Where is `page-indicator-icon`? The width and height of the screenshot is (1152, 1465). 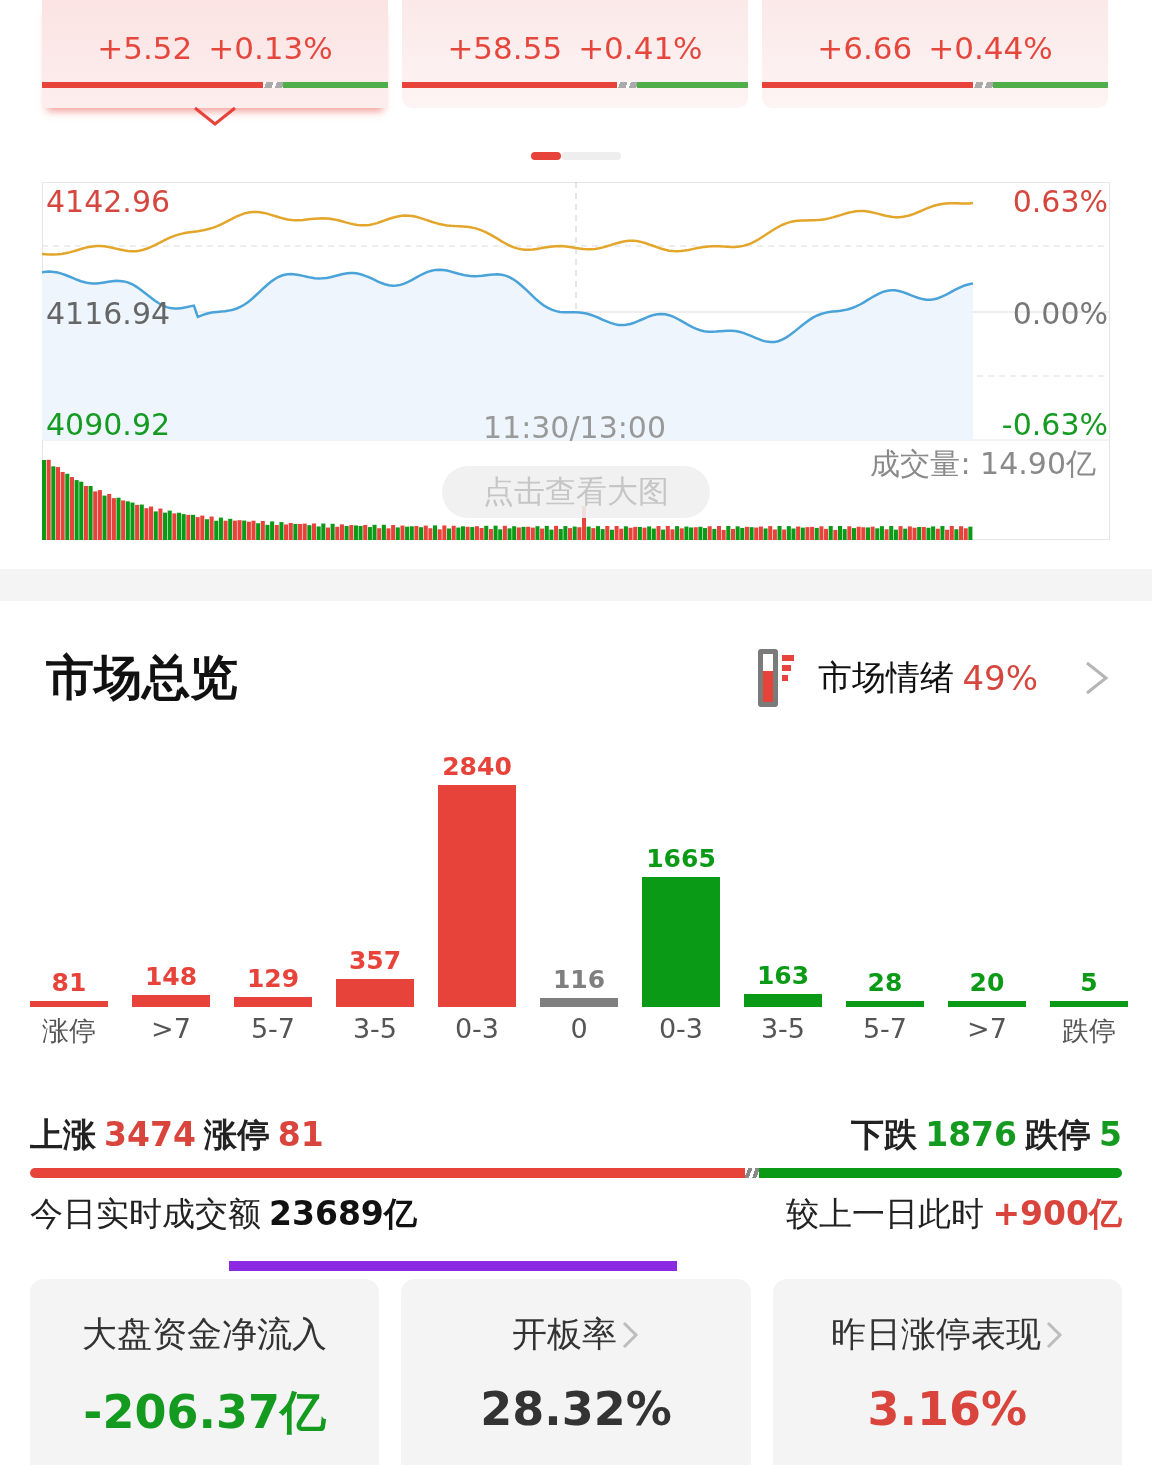 page-indicator-icon is located at coordinates (576, 156).